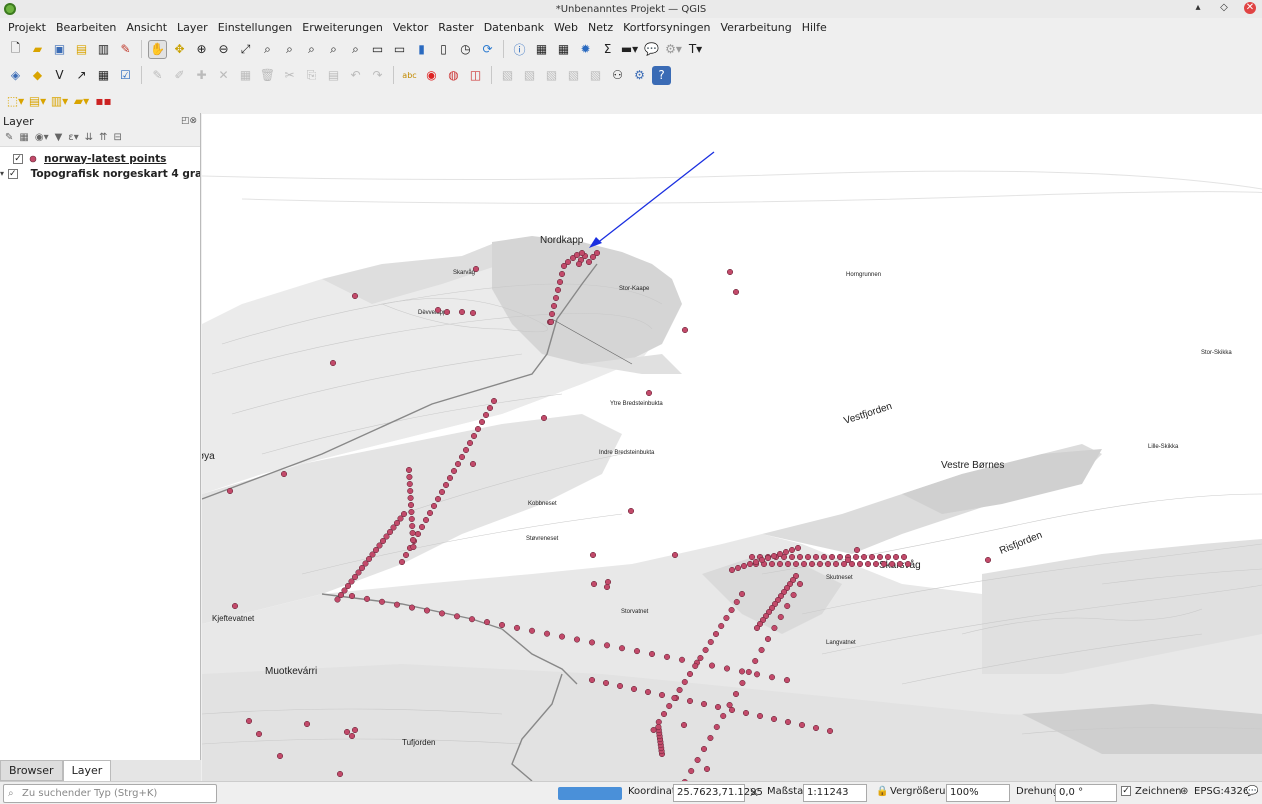 The height and width of the screenshot is (804, 1262). Describe the element at coordinates (87, 770) in the screenshot. I see `tab-layer: Layer` at that location.